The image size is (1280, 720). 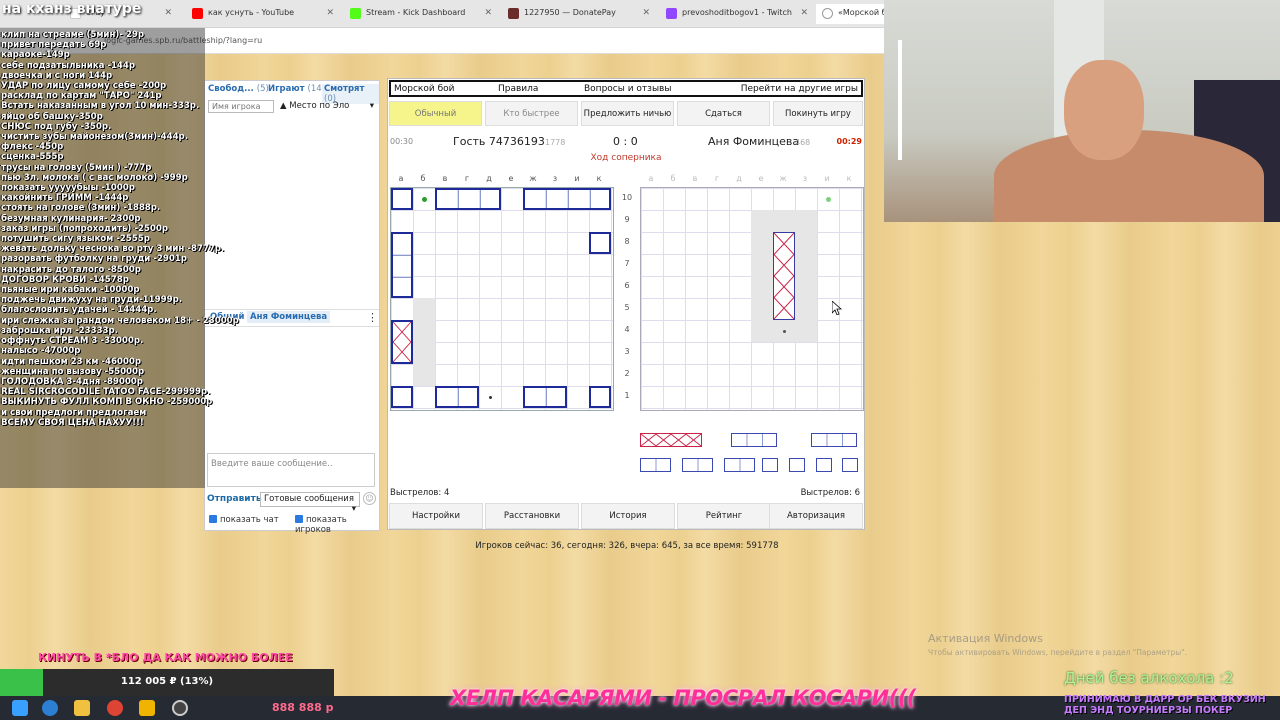 I want to click on mouse-cursor-icon, so click(x=837, y=308).